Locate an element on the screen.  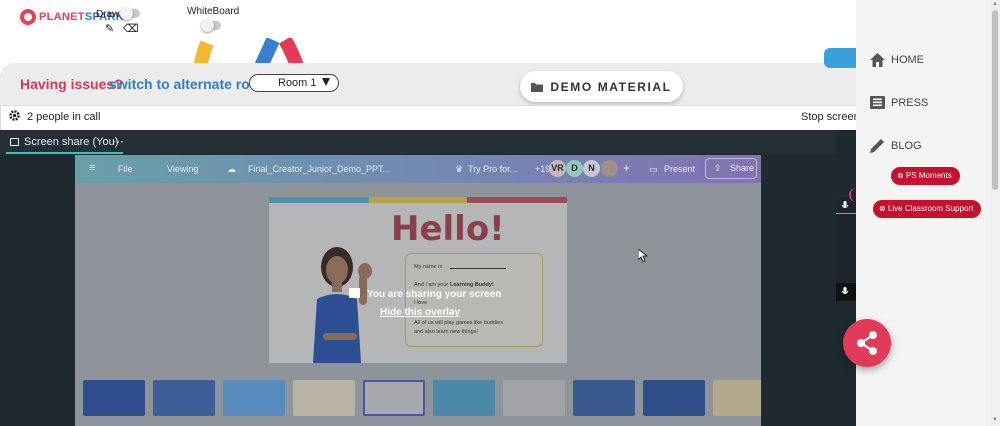
gear-icon is located at coordinates (14, 115).